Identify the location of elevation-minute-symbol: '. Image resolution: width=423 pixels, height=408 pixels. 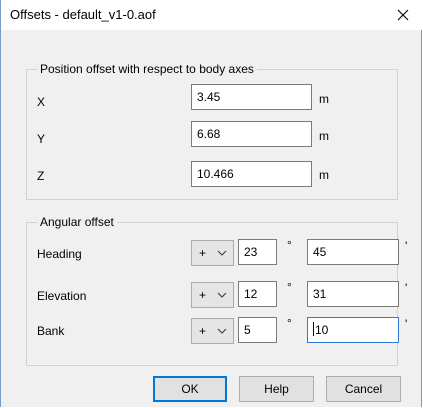
(406, 288).